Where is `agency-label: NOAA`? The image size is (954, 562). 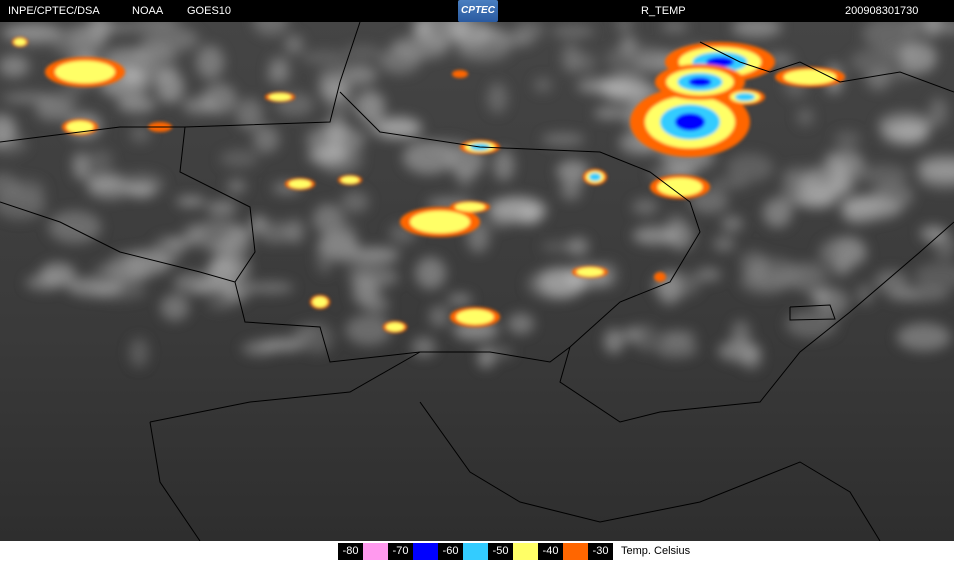
agency-label: NOAA is located at coordinates (148, 11).